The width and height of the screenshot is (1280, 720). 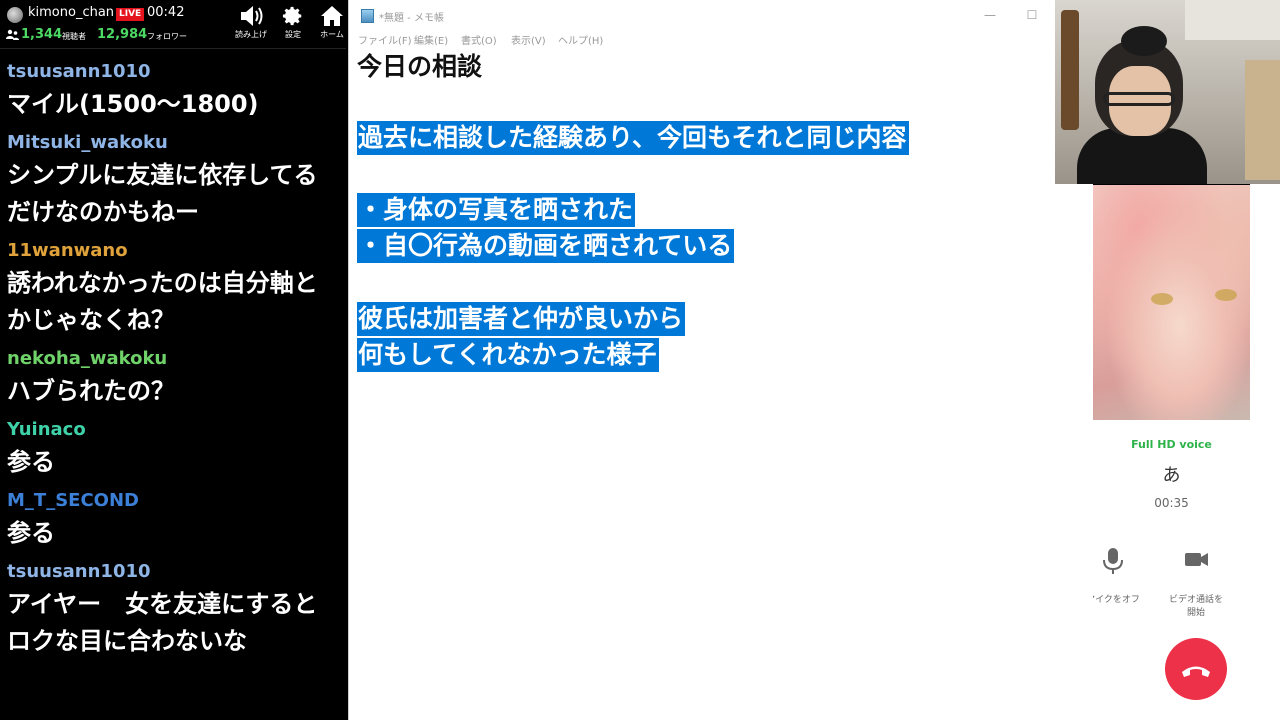 I want to click on webcam-background-shelf, so click(x=1232, y=20).